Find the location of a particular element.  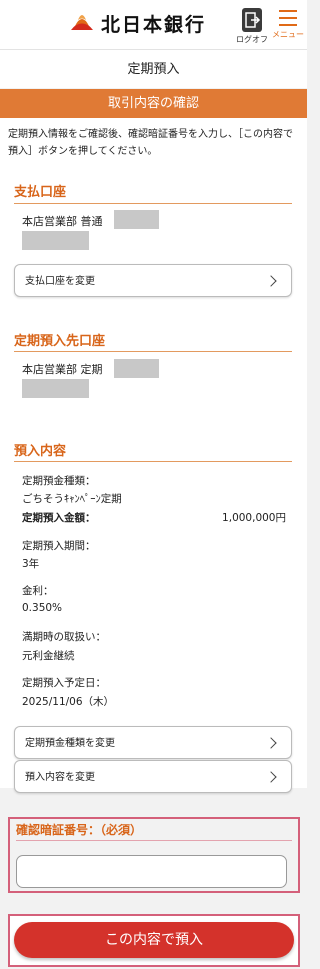

change-deposit-type-button: 定期預金種類を変更 is located at coordinates (153, 742).